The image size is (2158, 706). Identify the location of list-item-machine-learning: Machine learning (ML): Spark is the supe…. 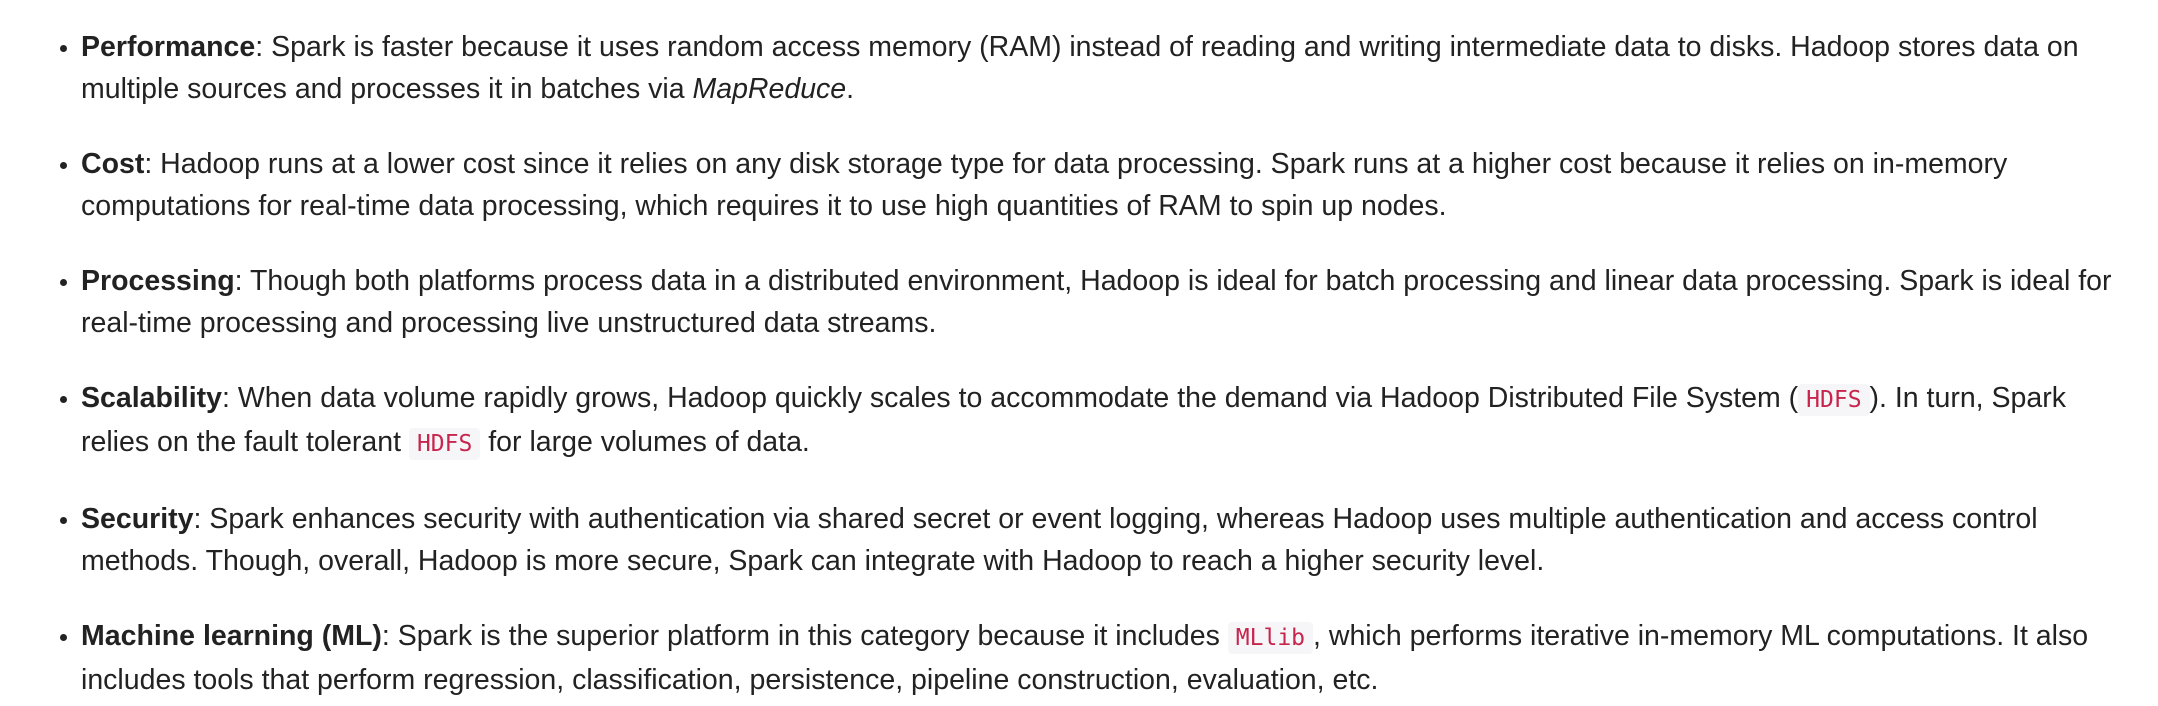
(1104, 658).